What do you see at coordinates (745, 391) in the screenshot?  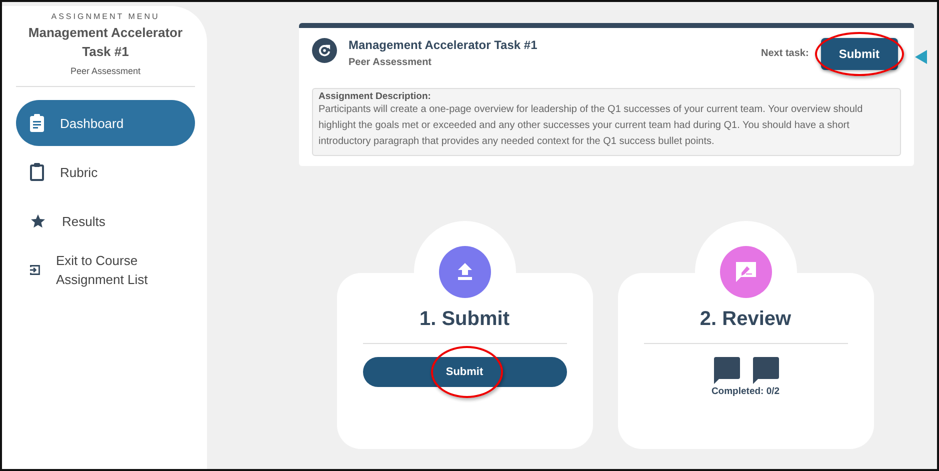 I see `completed-count: Completed: 0/2` at bounding box center [745, 391].